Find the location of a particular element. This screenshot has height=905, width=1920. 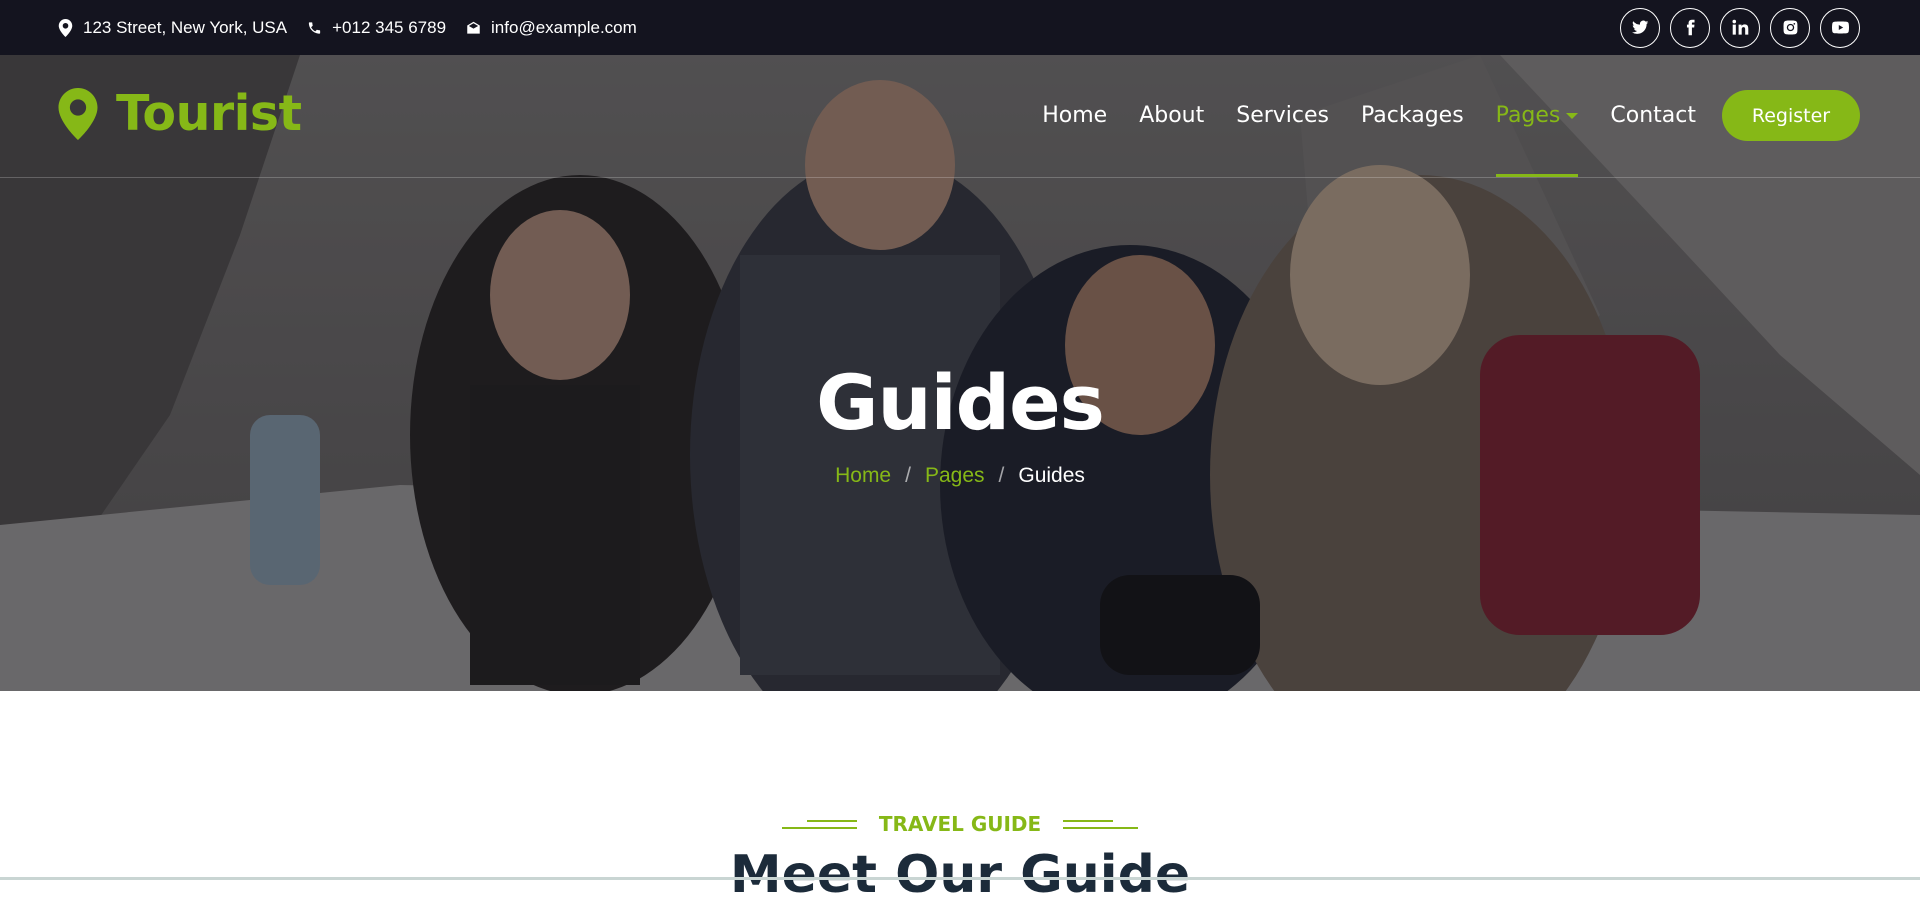

instagram-button is located at coordinates (1790, 27).